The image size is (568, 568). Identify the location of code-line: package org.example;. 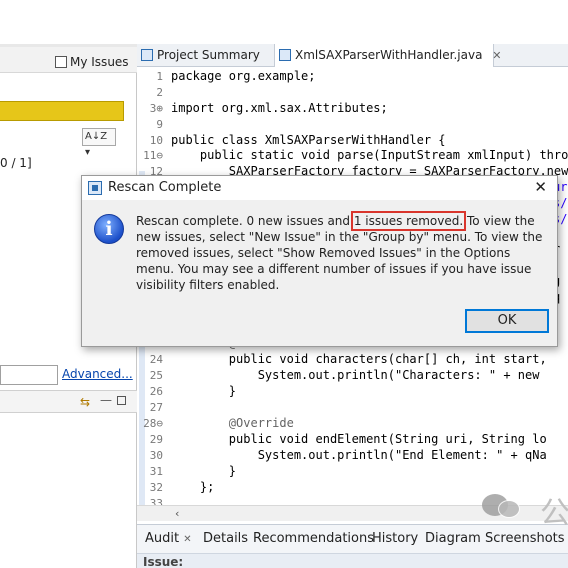
(243, 76).